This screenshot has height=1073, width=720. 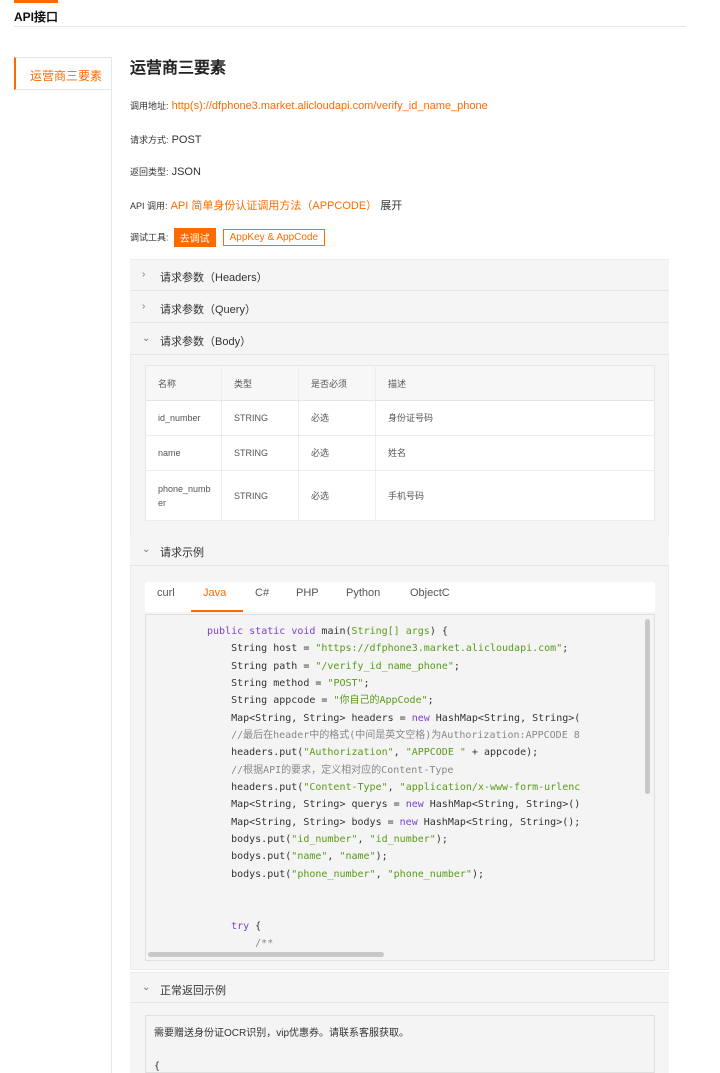 I want to click on sidebar-divider, so click(x=111, y=580).